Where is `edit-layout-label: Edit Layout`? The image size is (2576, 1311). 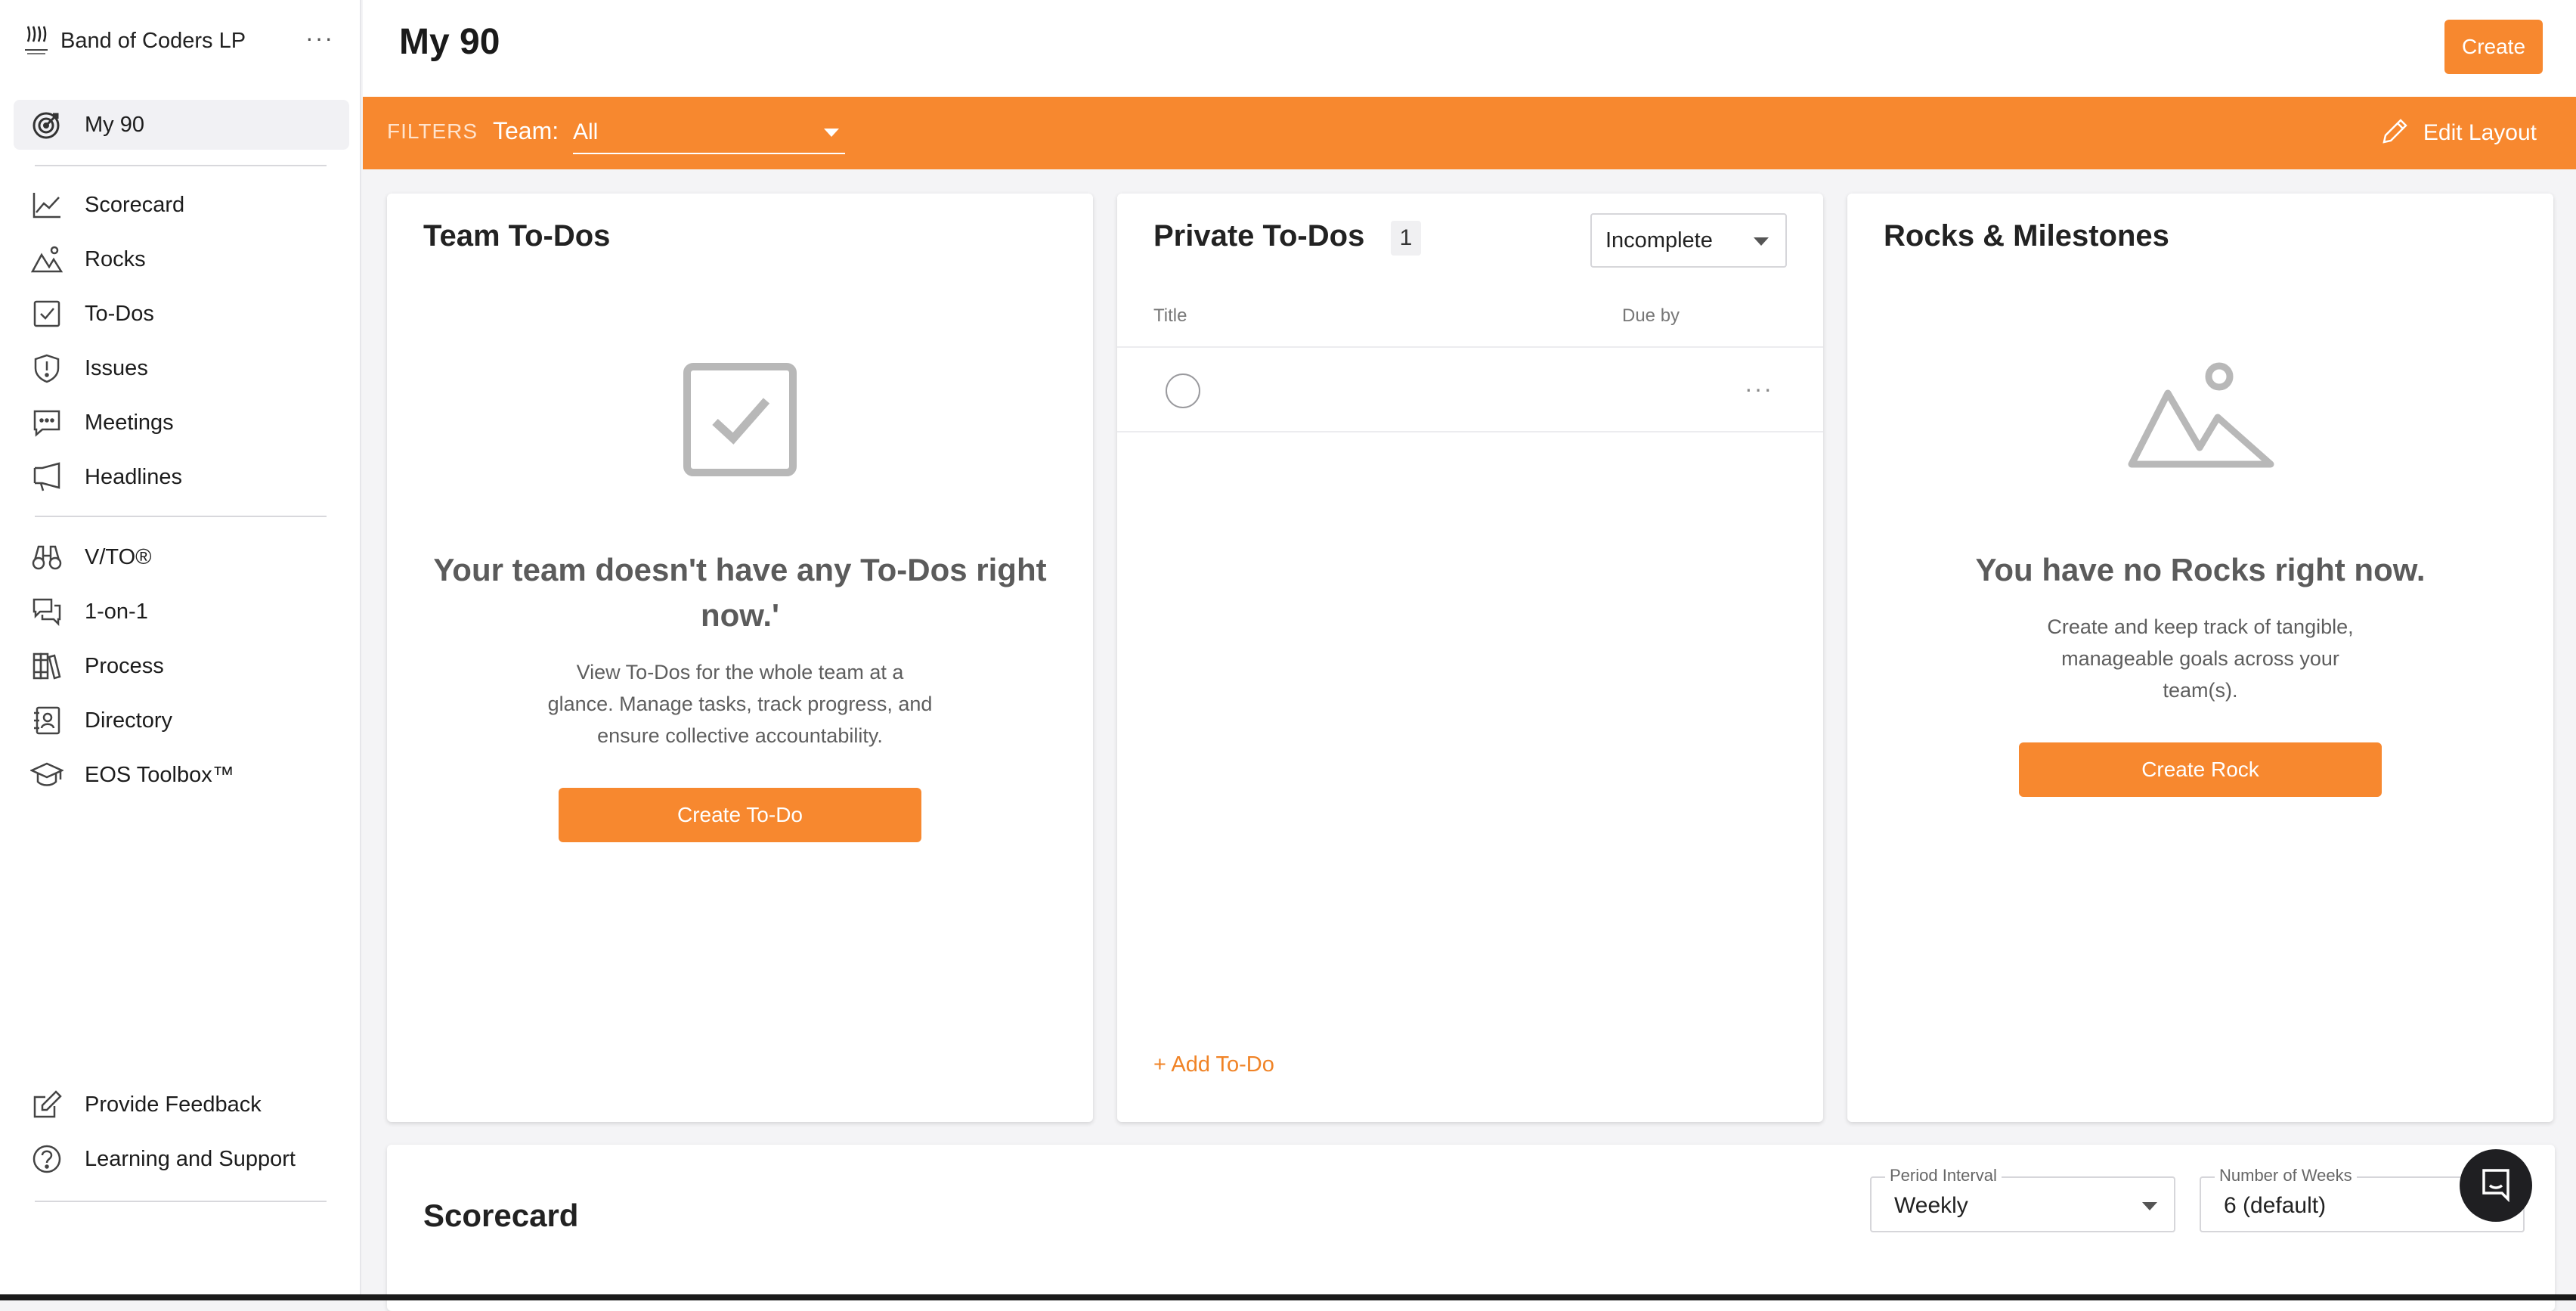
edit-layout-label: Edit Layout is located at coordinates (2480, 132).